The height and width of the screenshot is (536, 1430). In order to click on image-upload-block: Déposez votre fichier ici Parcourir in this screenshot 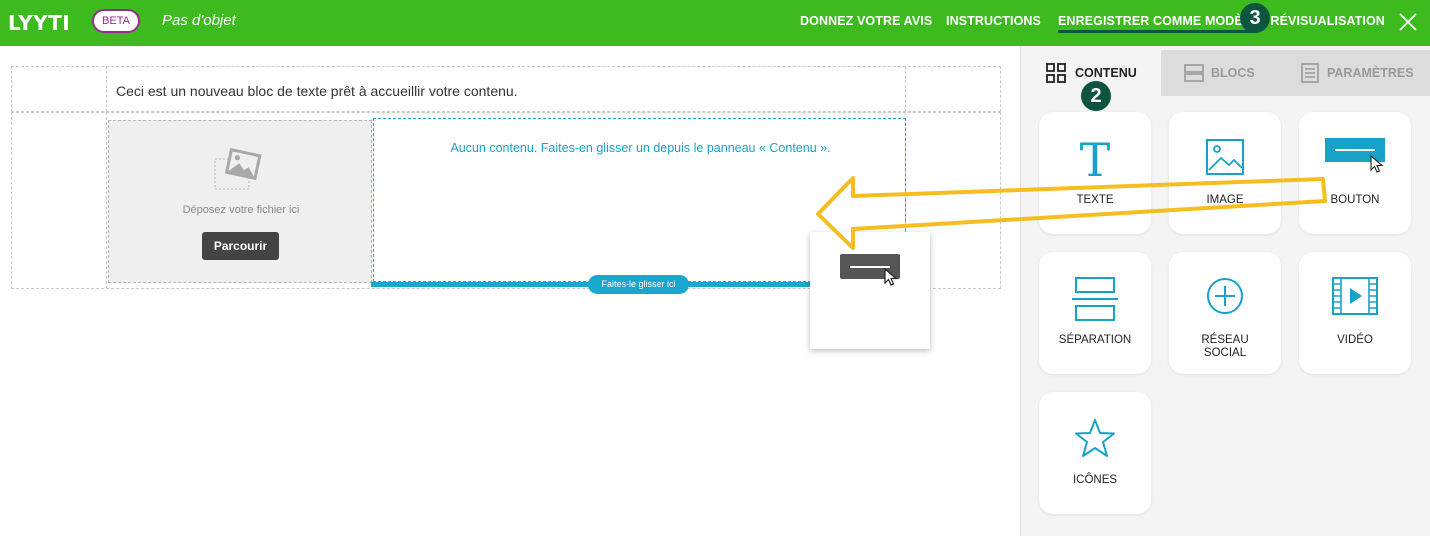, I will do `click(240, 201)`.